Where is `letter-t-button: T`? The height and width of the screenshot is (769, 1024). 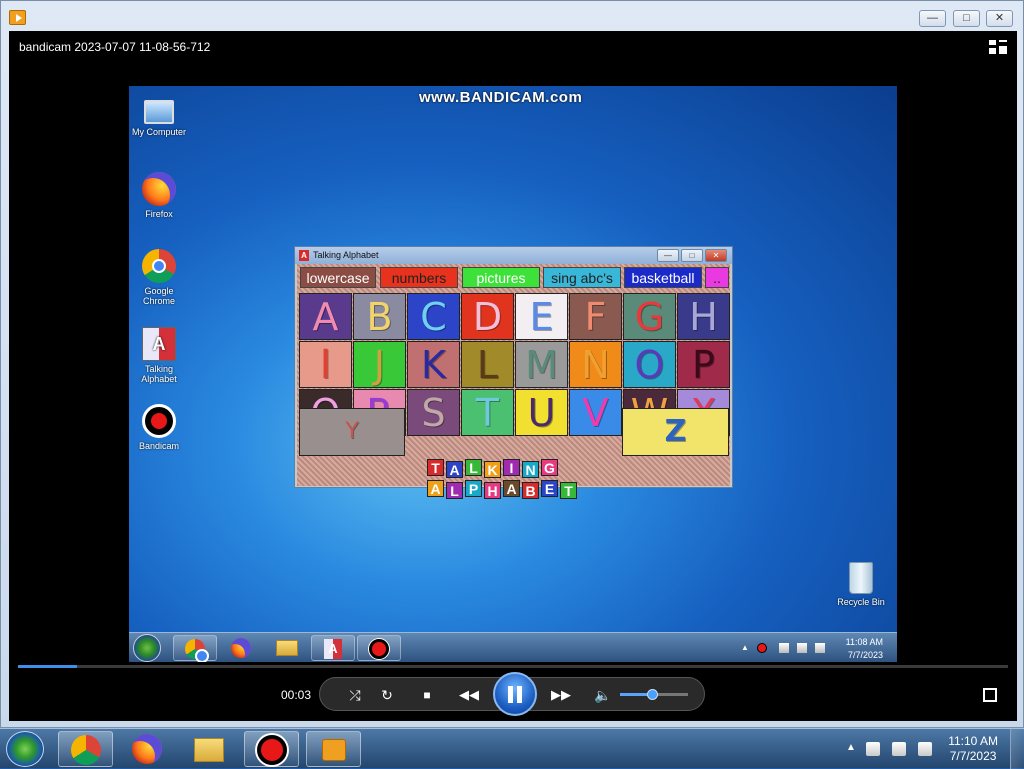
letter-t-button: T is located at coordinates (487, 412).